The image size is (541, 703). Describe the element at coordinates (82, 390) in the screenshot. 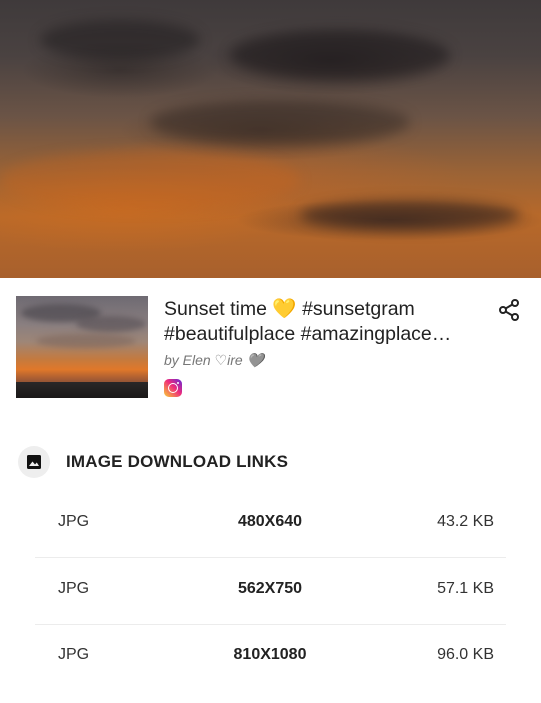

I see `thumb-ground` at that location.